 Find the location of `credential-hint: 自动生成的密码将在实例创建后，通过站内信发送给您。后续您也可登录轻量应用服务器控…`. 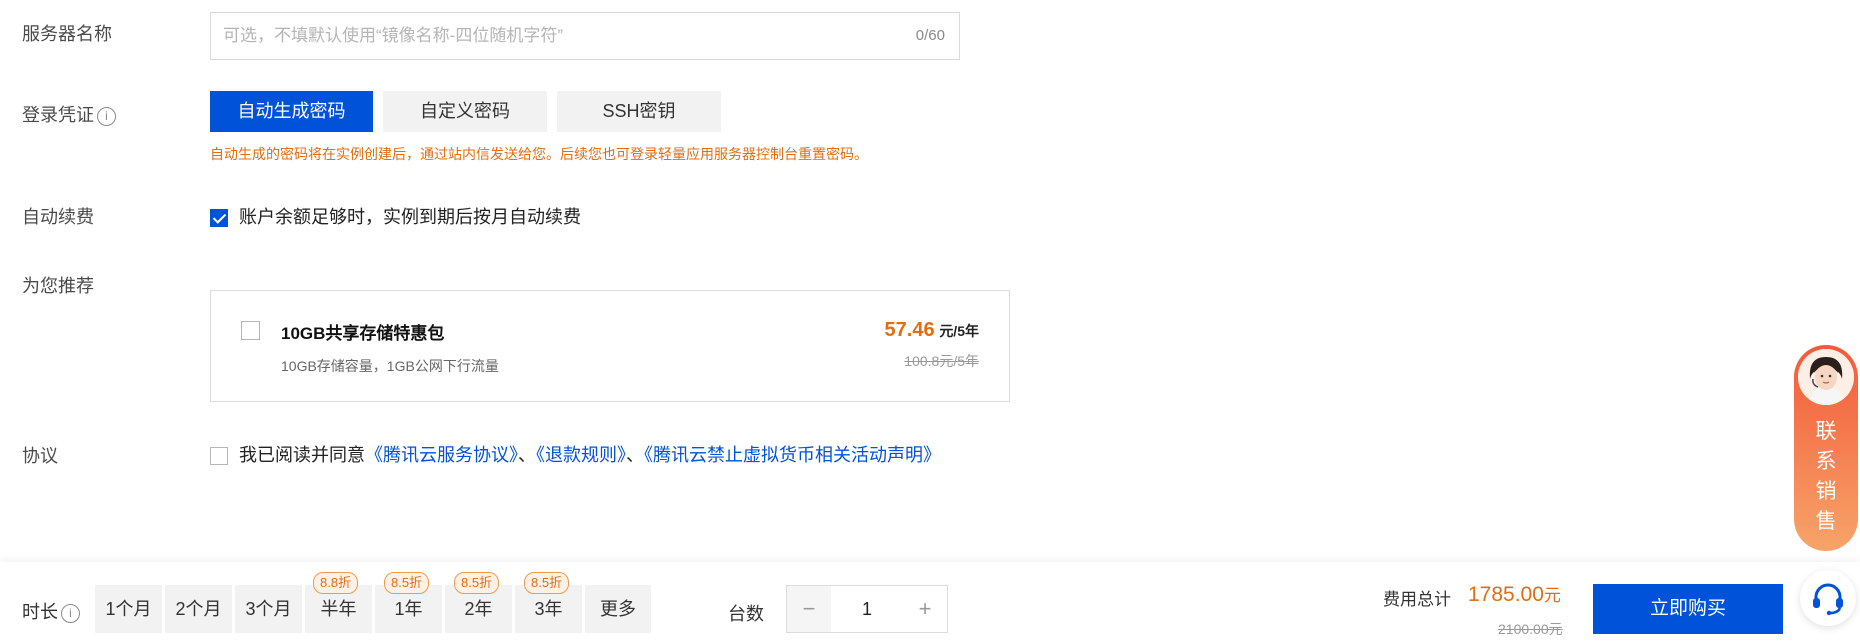

credential-hint: 自动生成的密码将在实例创建后，通过站内信发送给您。后续您也可登录轻量应用服务器控… is located at coordinates (539, 154).